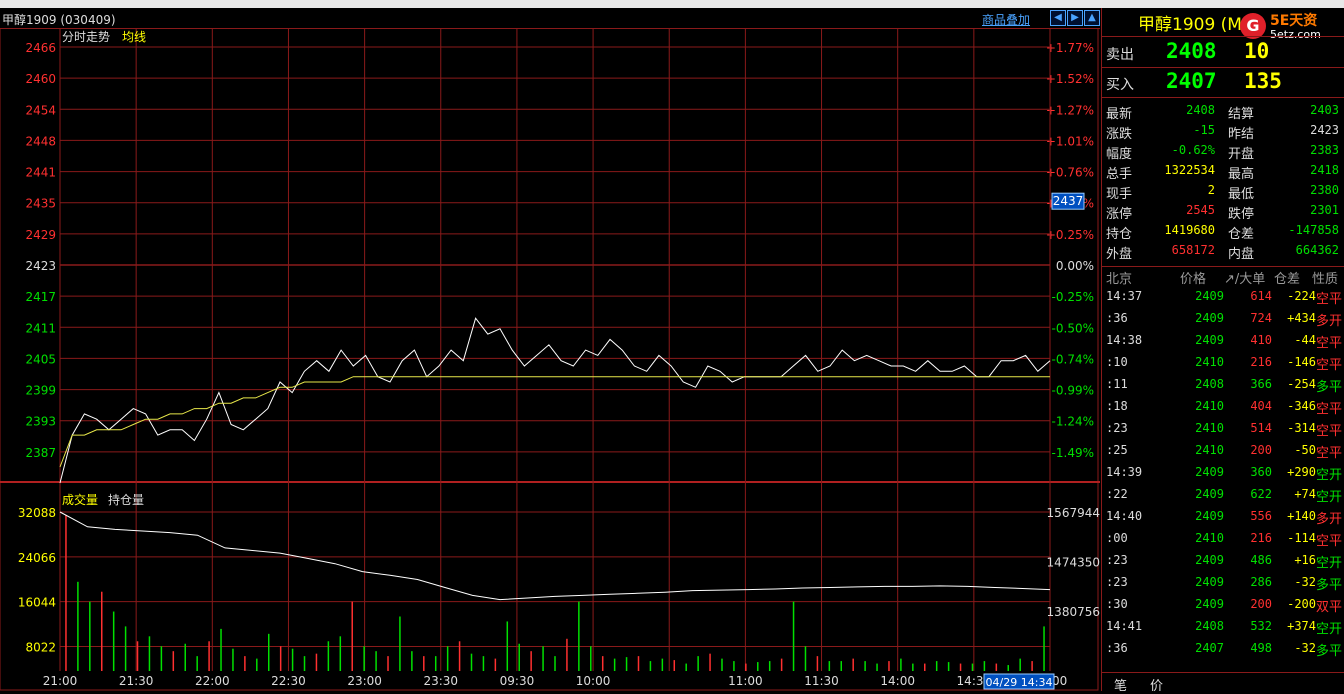 The width and height of the screenshot is (1344, 694). What do you see at coordinates (1261, 296) in the screenshot?
I see `tick-volume: 614` at bounding box center [1261, 296].